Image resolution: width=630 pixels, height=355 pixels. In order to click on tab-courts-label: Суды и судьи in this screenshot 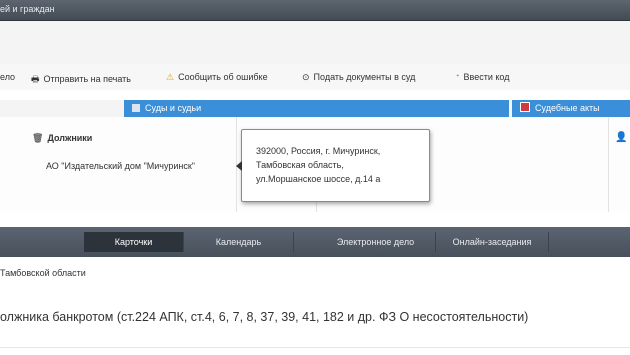, I will do `click(173, 108)`.